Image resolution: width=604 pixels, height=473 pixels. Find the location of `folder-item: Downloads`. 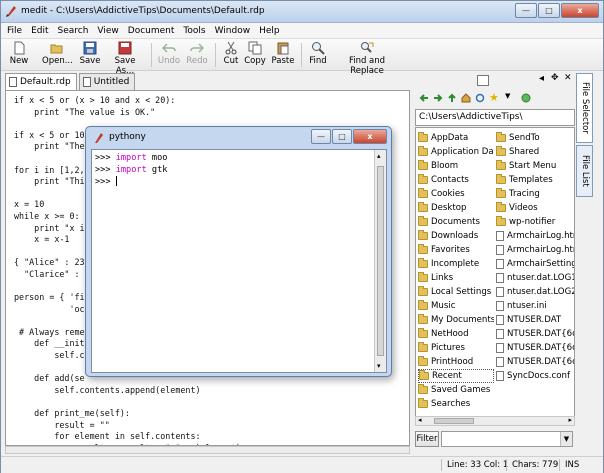

folder-item: Downloads is located at coordinates (456, 236).